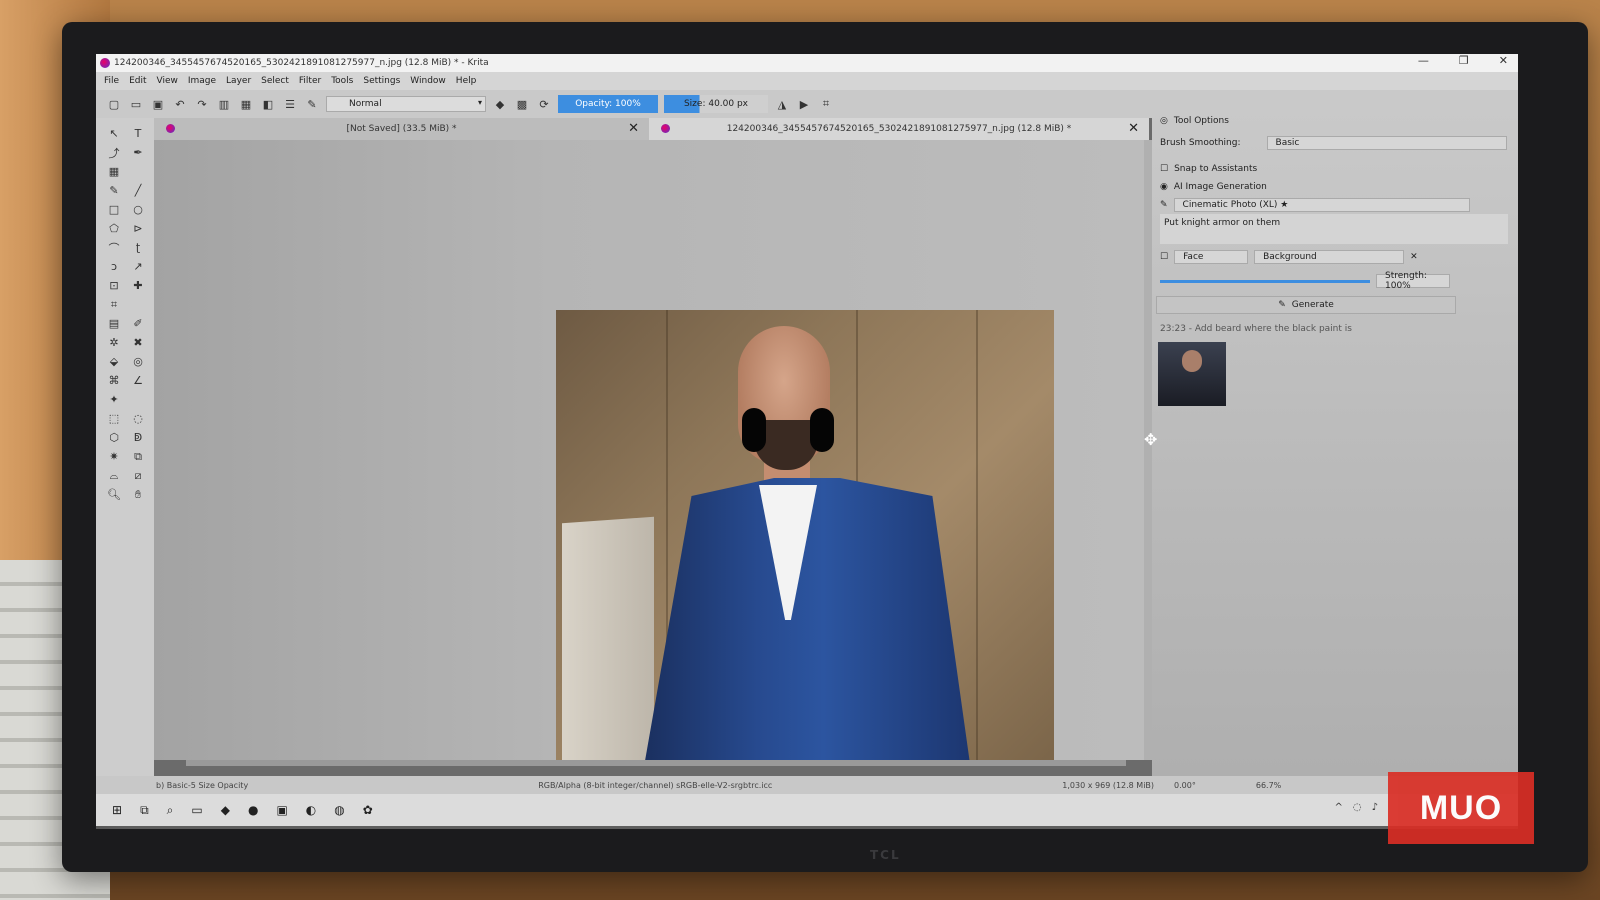 This screenshot has height=900, width=1600. What do you see at coordinates (114, 437) in the screenshot?
I see `polygon-select-icon: ⬡` at bounding box center [114, 437].